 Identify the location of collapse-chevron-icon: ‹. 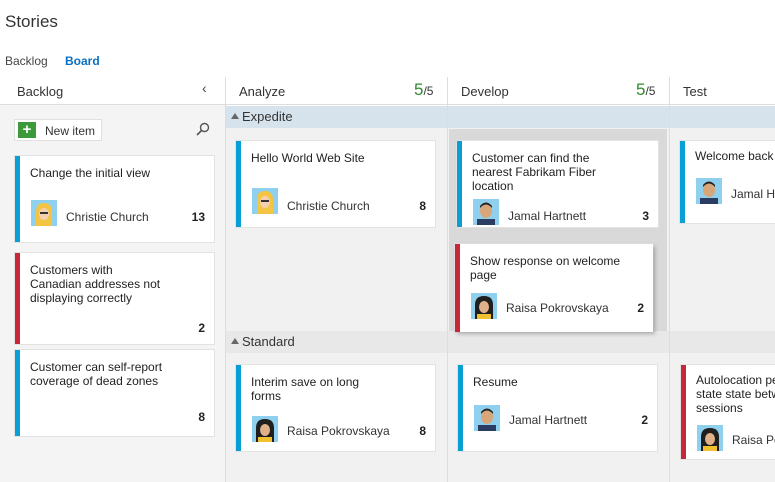
(204, 88).